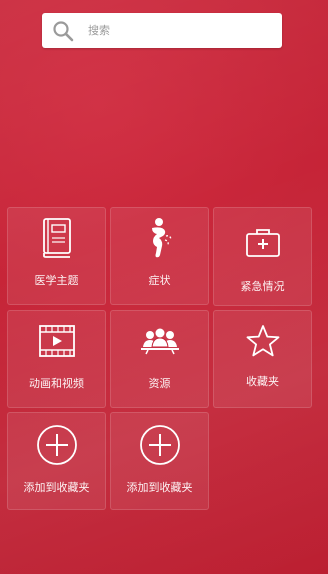 The width and height of the screenshot is (328, 574). I want to click on tile-label: 症状, so click(159, 280).